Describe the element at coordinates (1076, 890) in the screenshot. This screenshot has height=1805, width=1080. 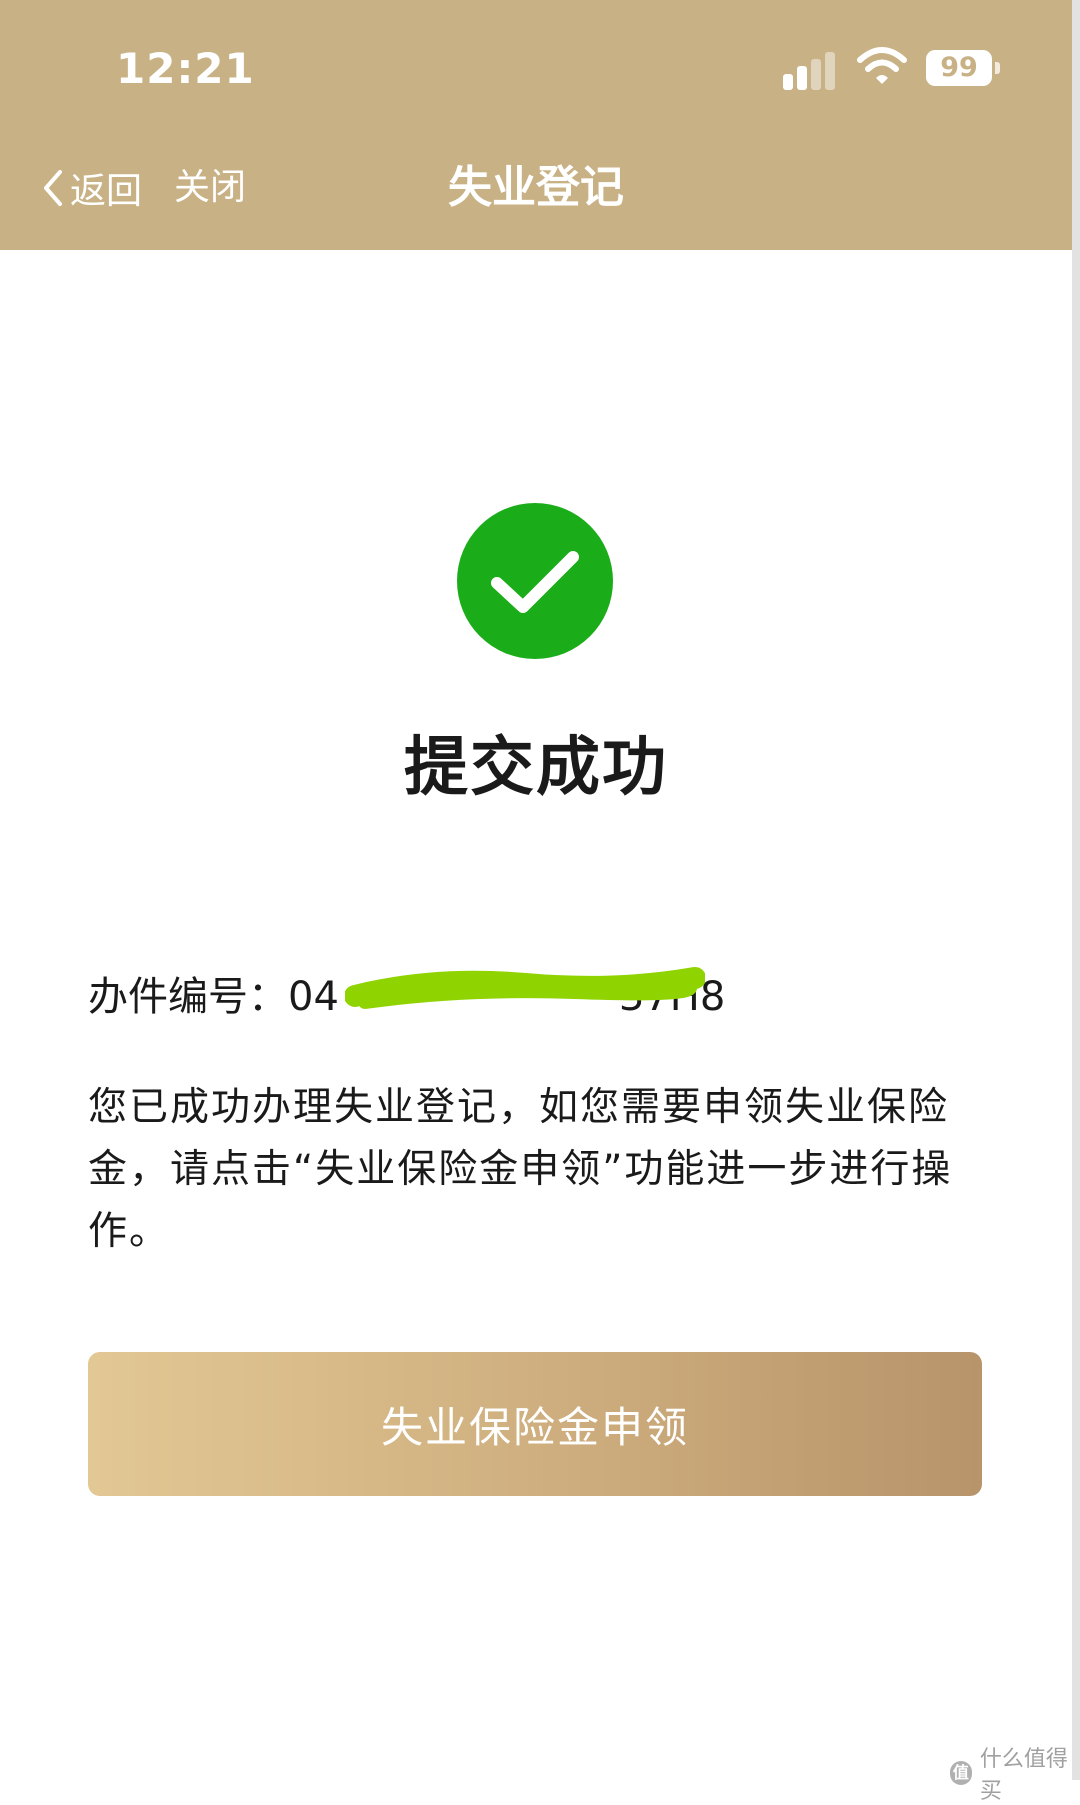
I see `right-edge` at that location.